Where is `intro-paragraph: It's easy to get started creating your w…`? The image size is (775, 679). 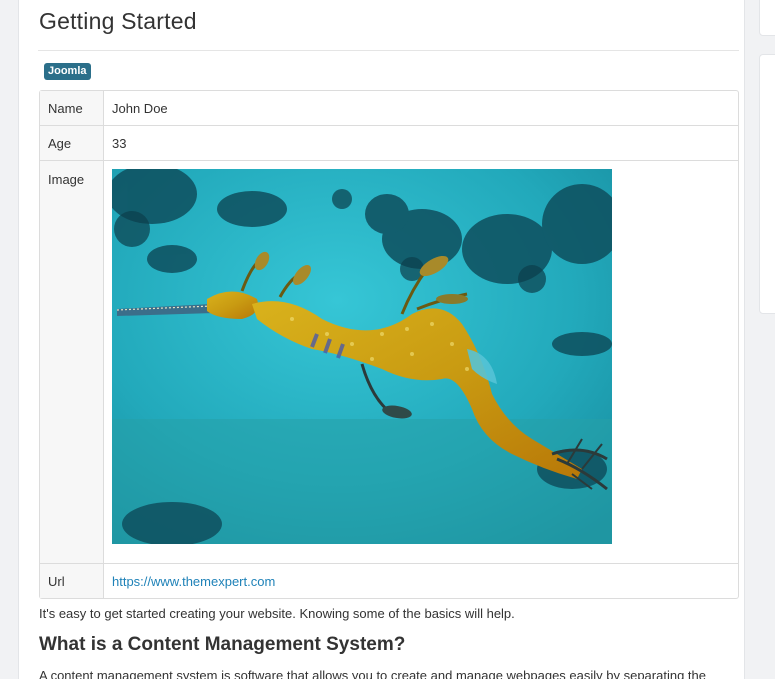 intro-paragraph: It's easy to get started creating your w… is located at coordinates (277, 613).